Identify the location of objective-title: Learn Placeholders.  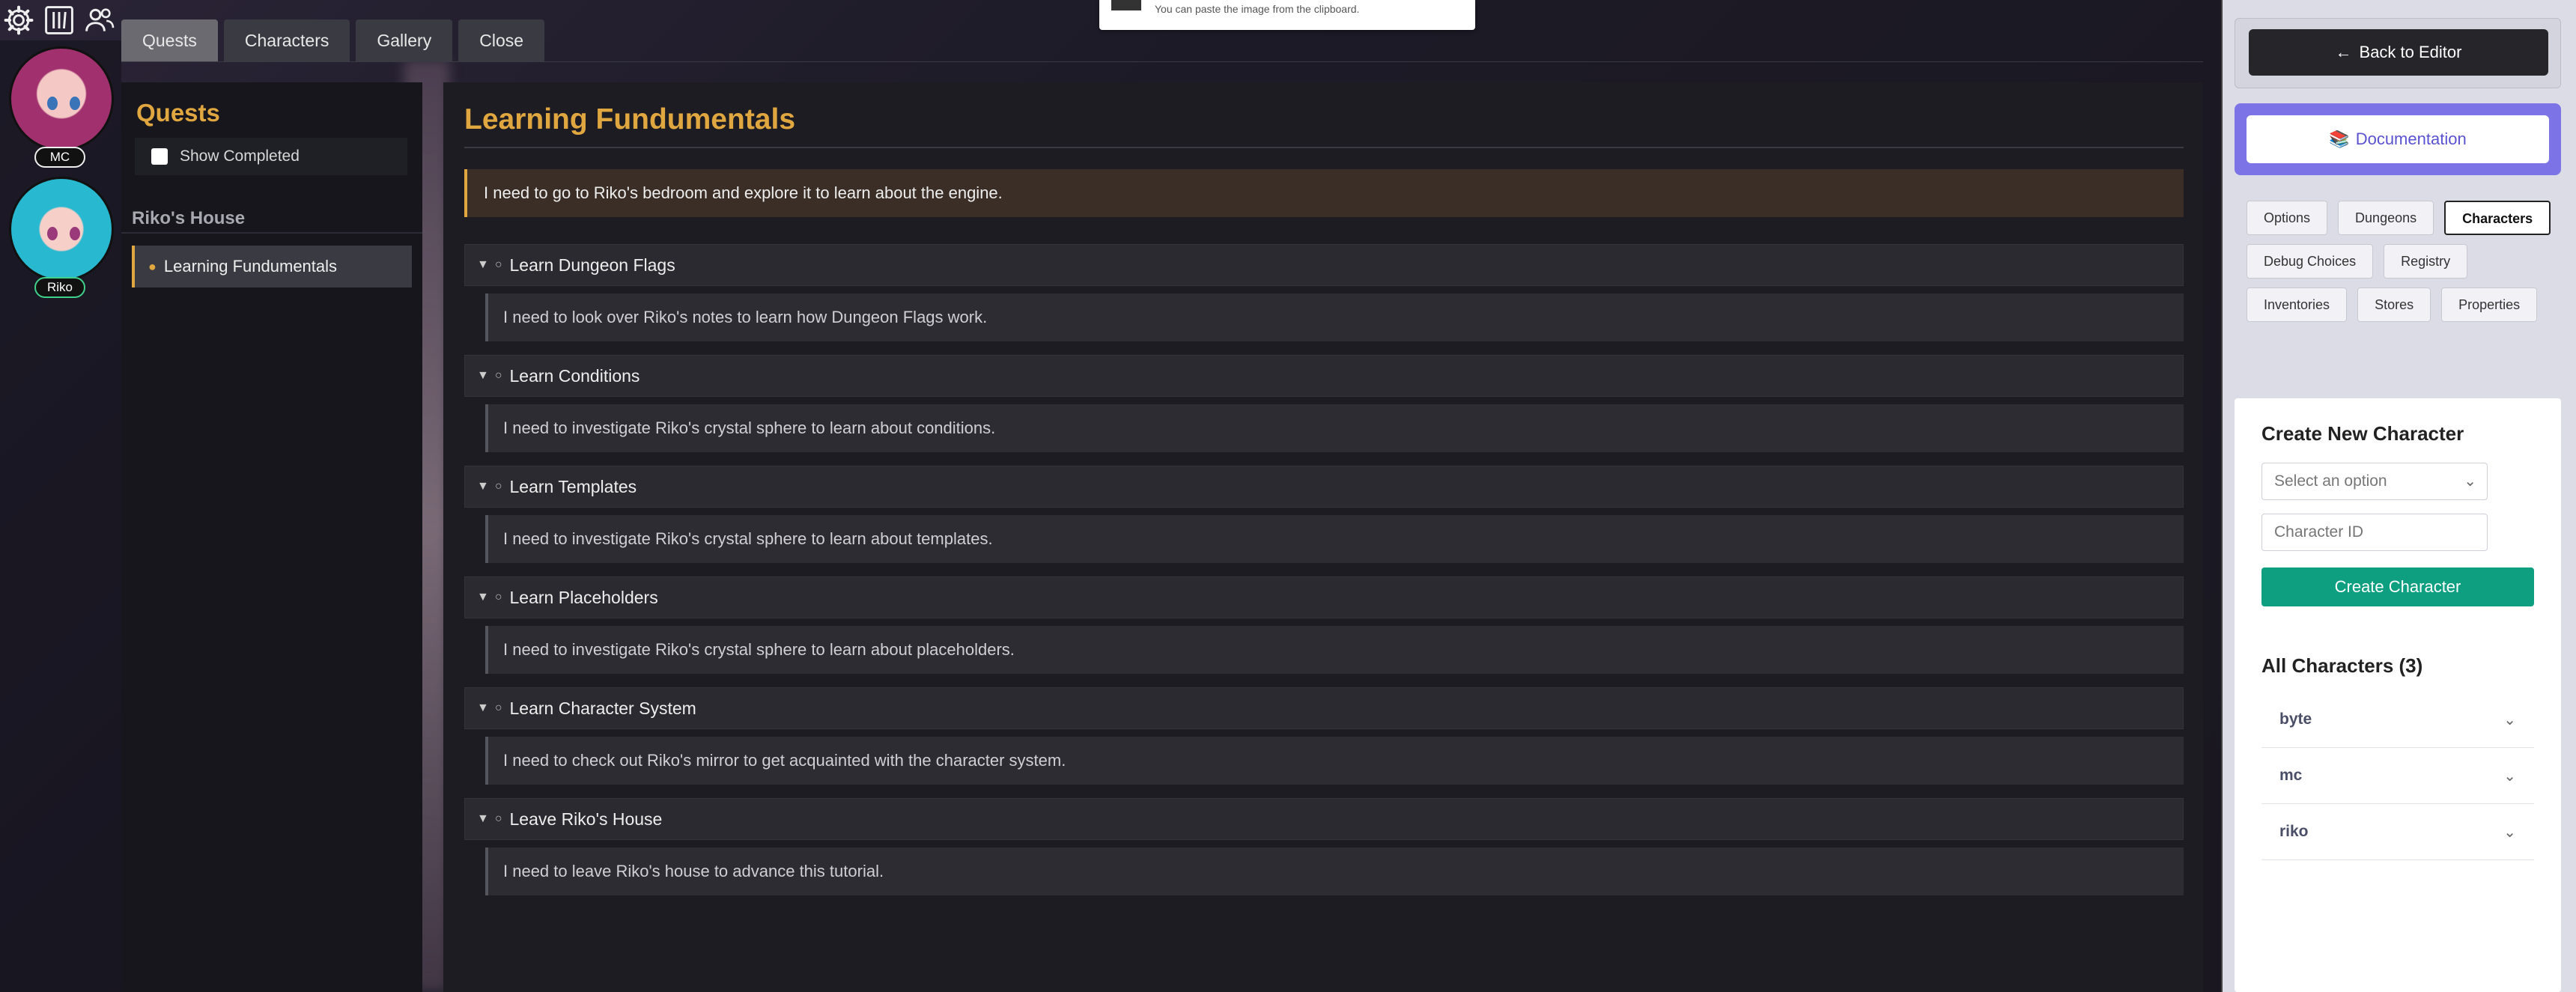
(583, 597).